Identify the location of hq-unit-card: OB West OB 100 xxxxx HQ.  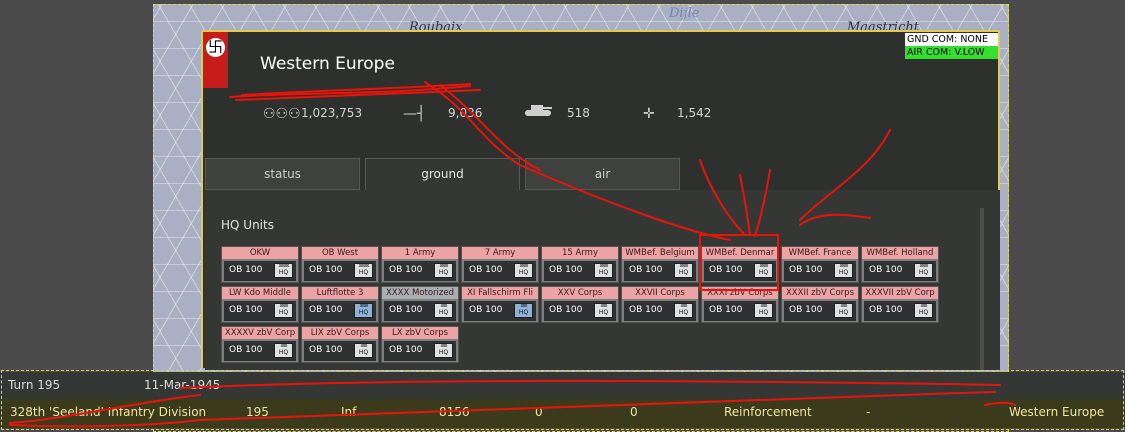
(340, 264).